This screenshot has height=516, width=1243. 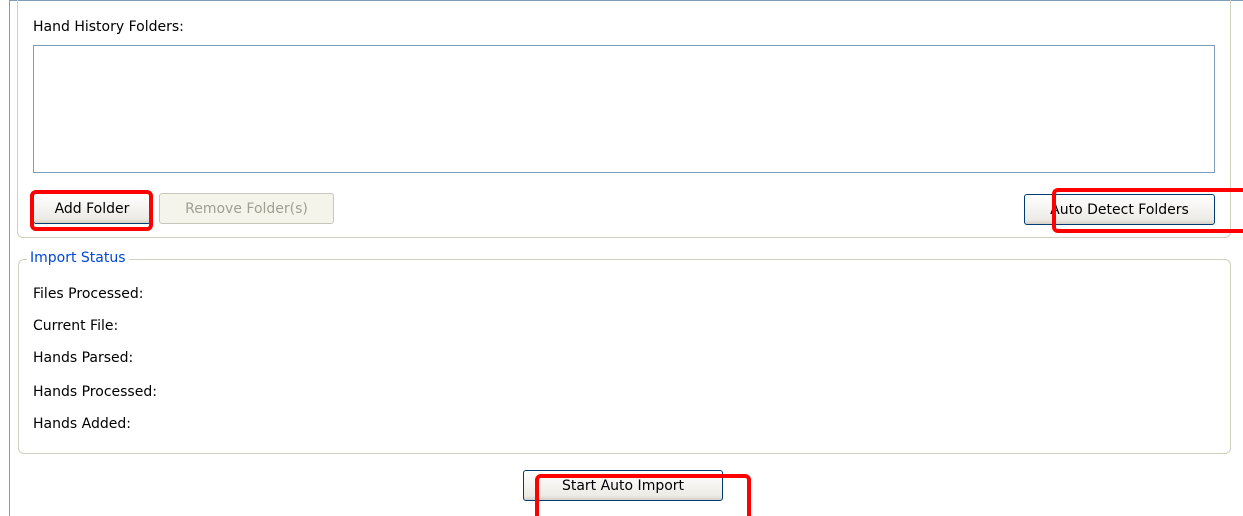 What do you see at coordinates (82, 424) in the screenshot?
I see `hands-added-label: Hands Added:` at bounding box center [82, 424].